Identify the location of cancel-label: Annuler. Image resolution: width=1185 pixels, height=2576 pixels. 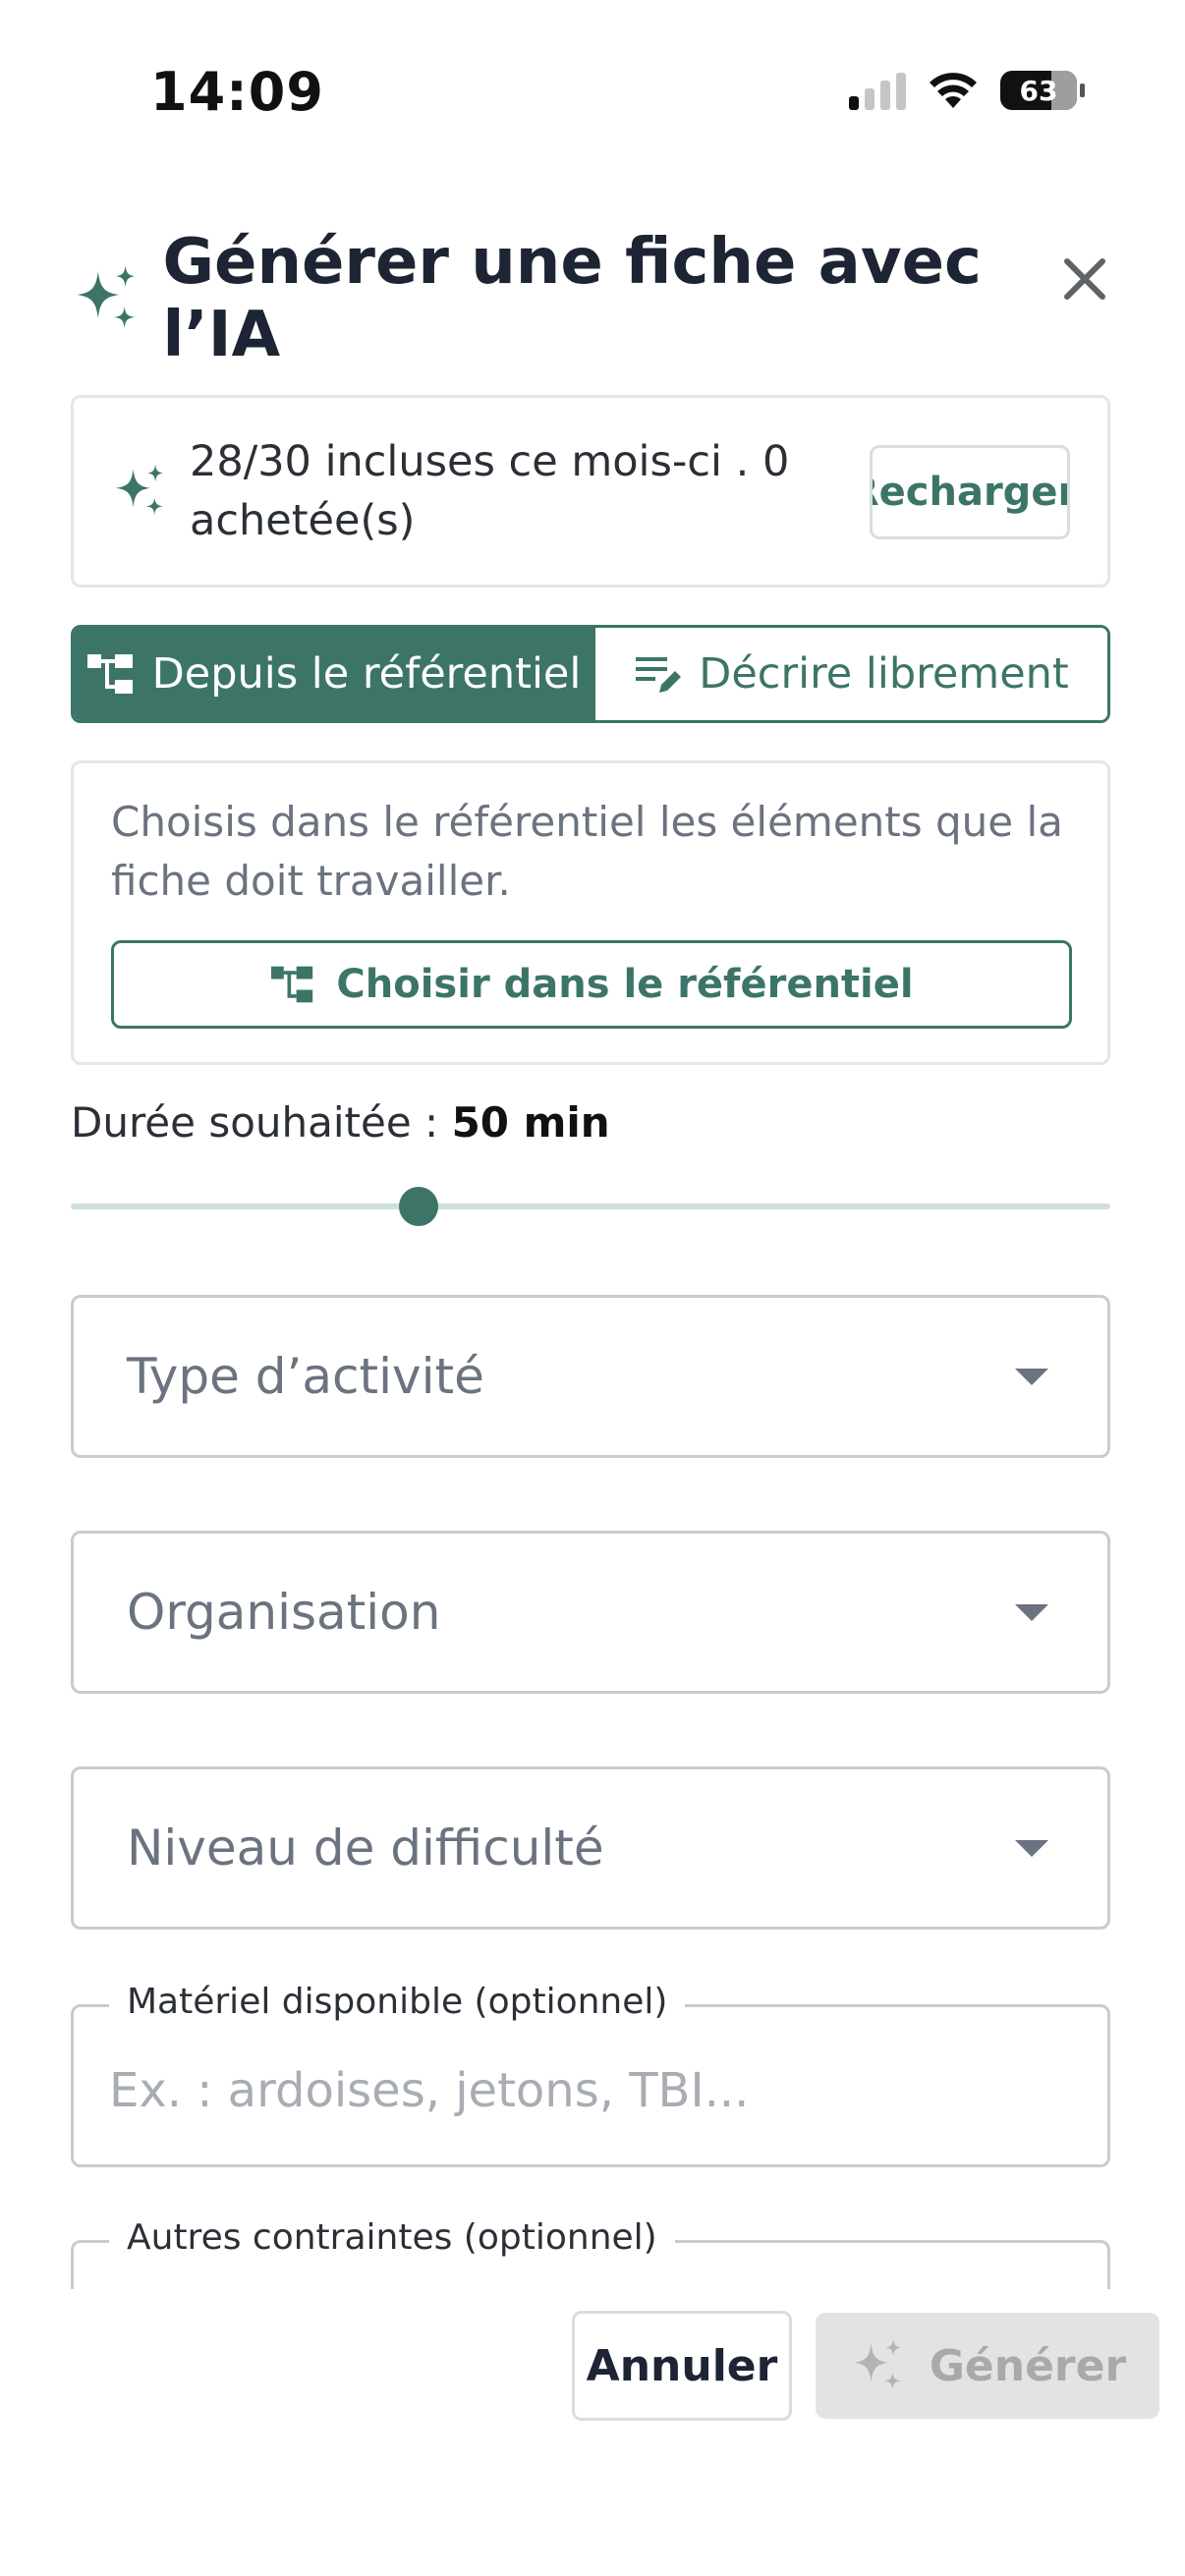
(682, 2365).